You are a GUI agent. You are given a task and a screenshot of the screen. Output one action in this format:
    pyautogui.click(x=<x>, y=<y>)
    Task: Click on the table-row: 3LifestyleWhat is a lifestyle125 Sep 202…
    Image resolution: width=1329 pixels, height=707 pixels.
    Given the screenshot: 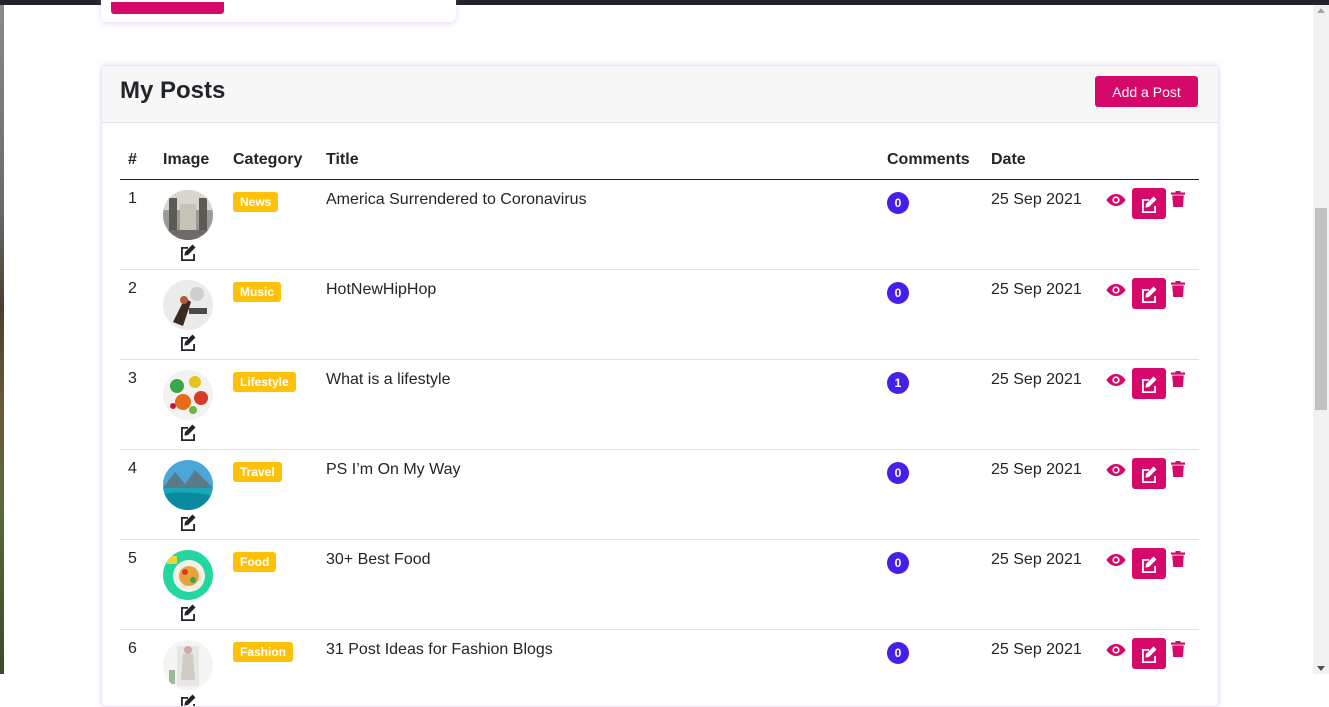 What is the action you would take?
    pyautogui.click(x=659, y=405)
    